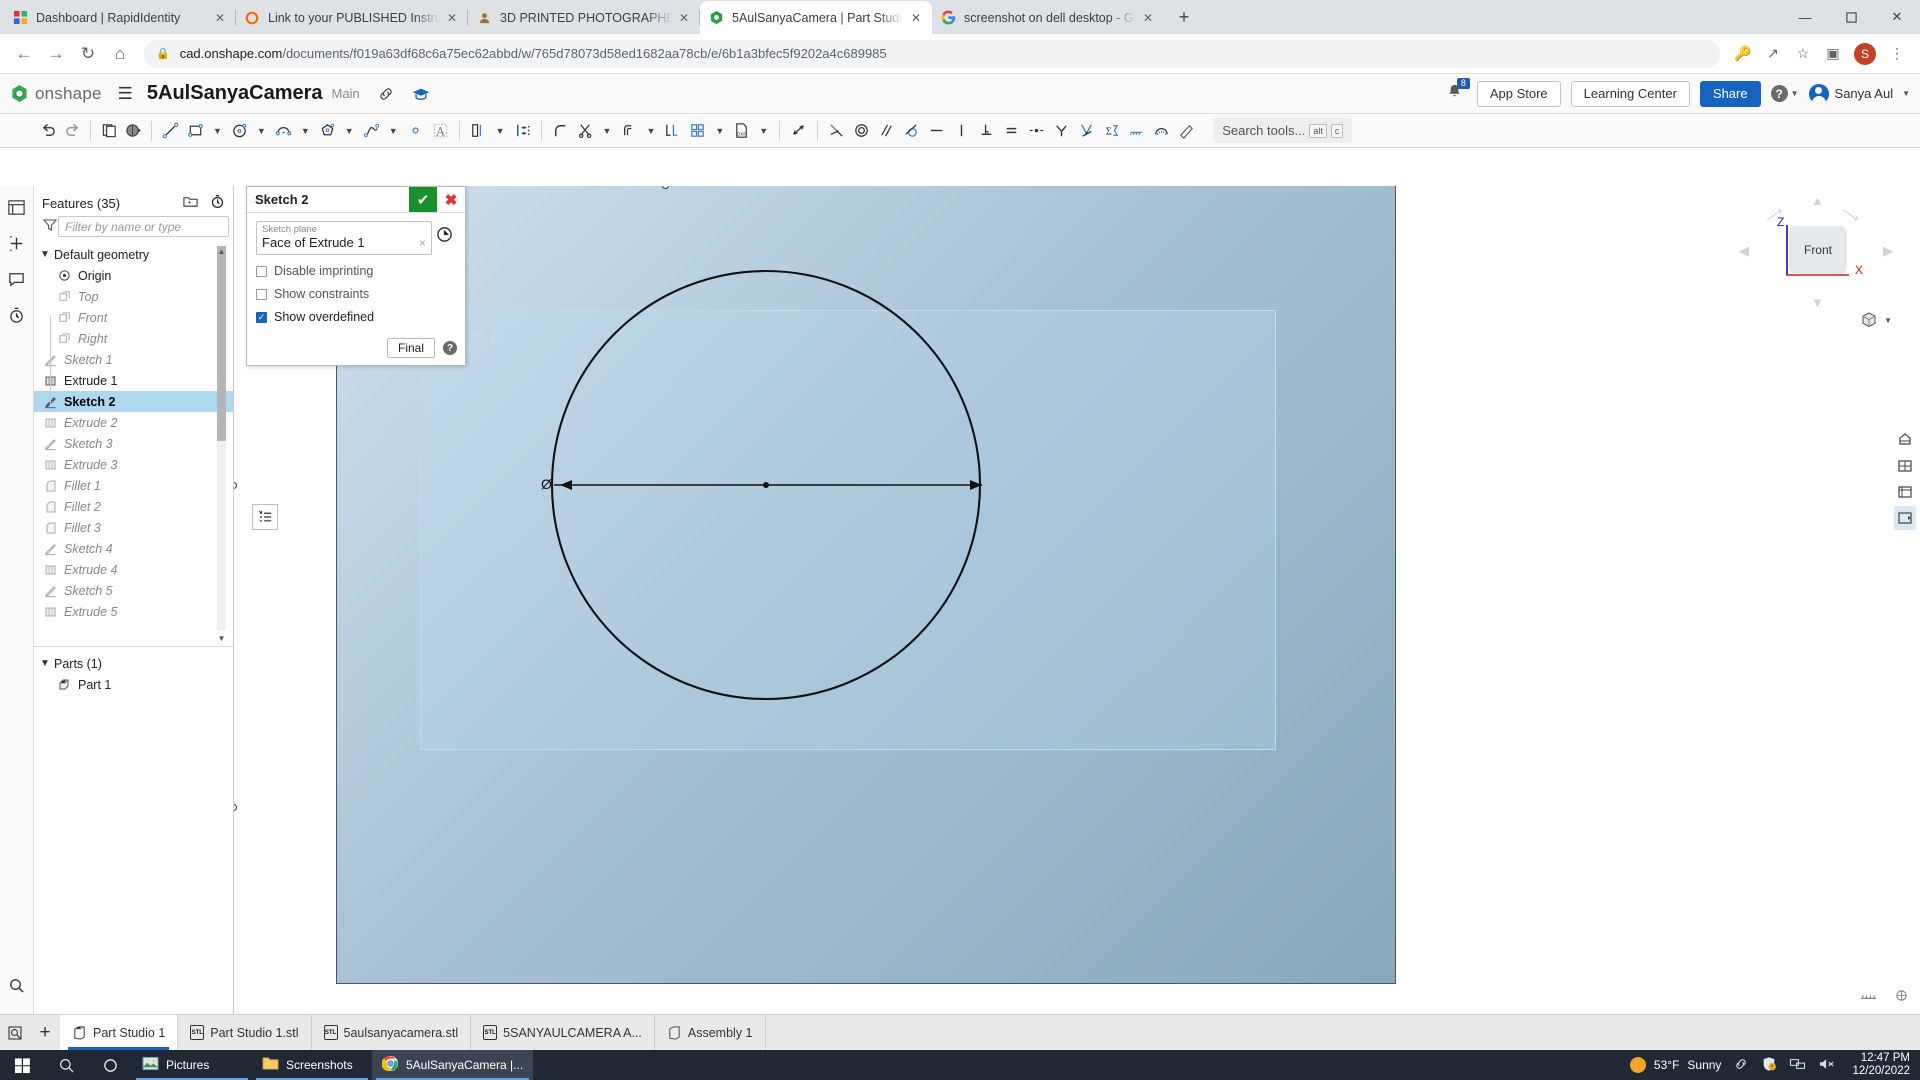 This screenshot has height=1080, width=1920. Describe the element at coordinates (133, 548) in the screenshot. I see `tree-item-sketch-4: Sketch 4` at that location.